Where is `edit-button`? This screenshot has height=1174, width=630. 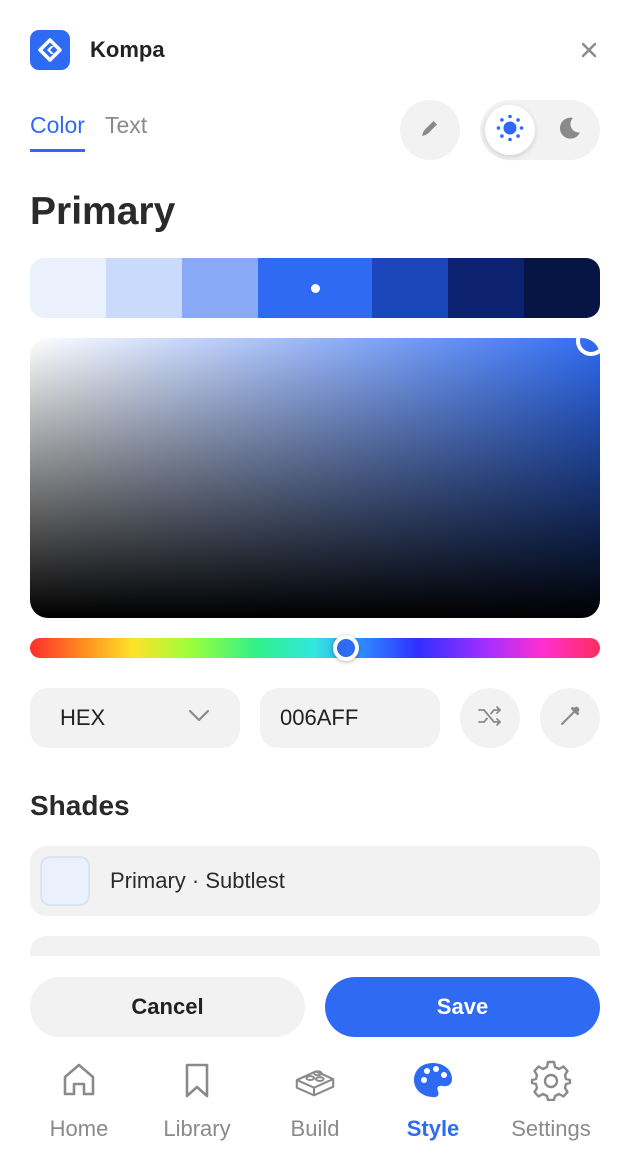
edit-button is located at coordinates (430, 130).